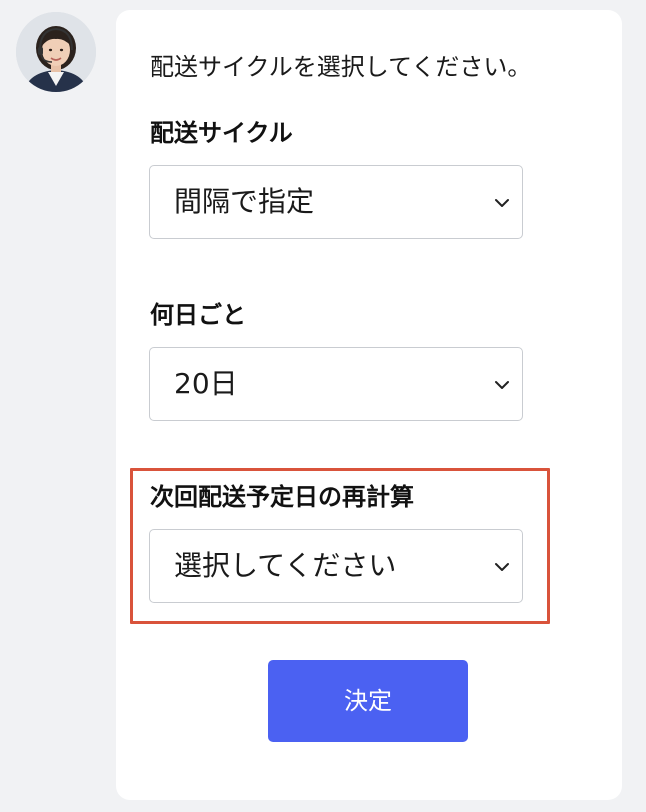 The width and height of the screenshot is (646, 812). I want to click on cycle-select: 間隔で指定, so click(336, 202).